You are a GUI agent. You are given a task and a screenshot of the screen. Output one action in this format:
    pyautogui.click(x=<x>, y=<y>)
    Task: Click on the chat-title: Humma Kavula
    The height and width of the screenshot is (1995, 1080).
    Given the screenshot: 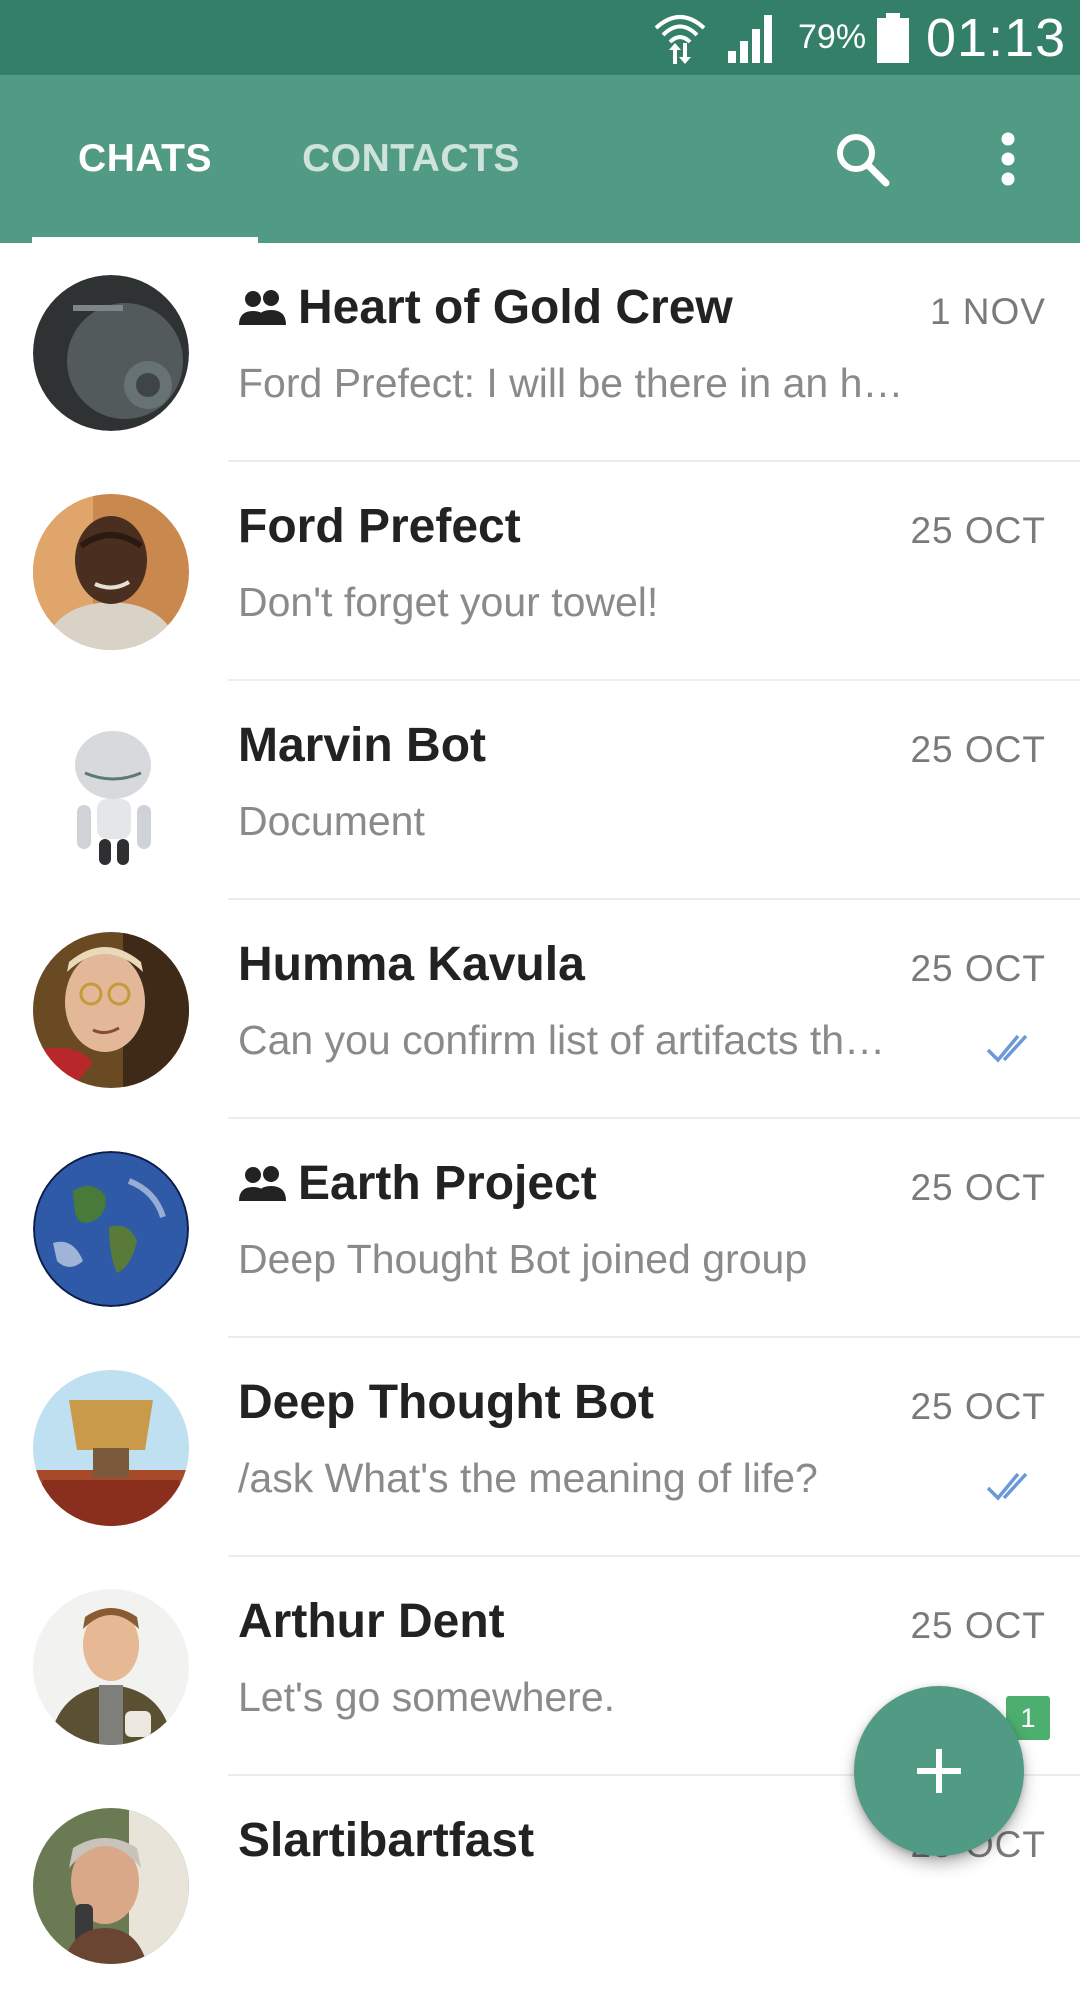 What is the action you would take?
    pyautogui.click(x=411, y=964)
    